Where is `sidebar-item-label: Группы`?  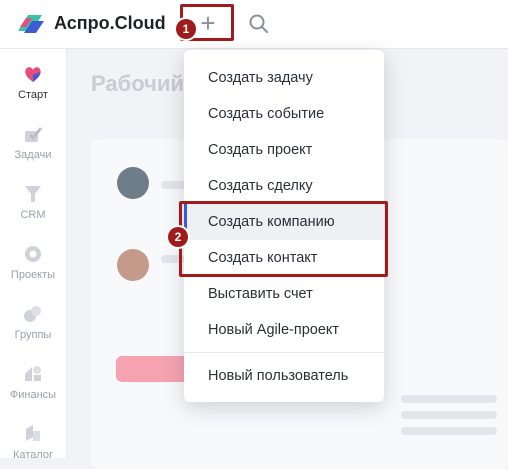 sidebar-item-label: Группы is located at coordinates (33, 335).